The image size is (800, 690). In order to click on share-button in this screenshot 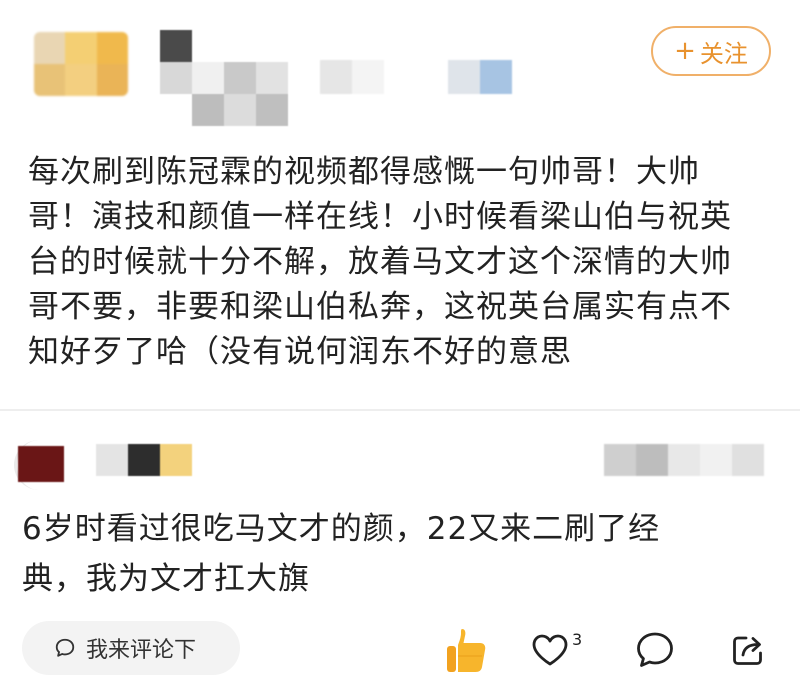, I will do `click(750, 650)`.